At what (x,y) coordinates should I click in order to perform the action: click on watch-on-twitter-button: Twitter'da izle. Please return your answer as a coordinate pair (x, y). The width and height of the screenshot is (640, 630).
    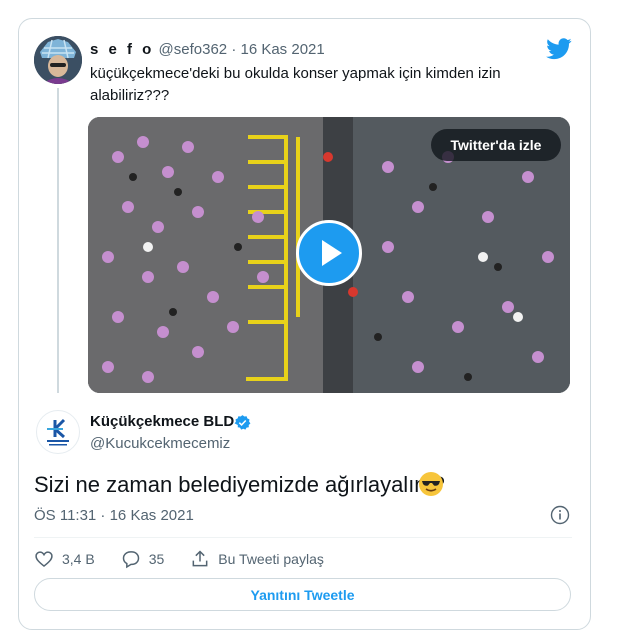
    Looking at the image, I should click on (496, 145).